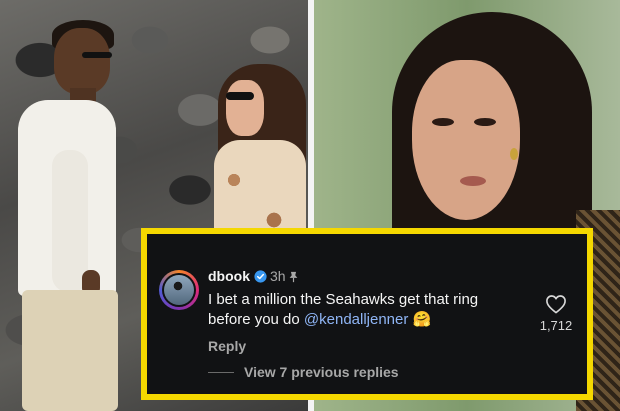  I want to click on like-count: 1,712, so click(556, 325).